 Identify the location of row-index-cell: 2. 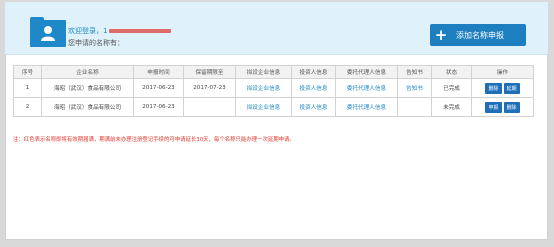
(27, 107).